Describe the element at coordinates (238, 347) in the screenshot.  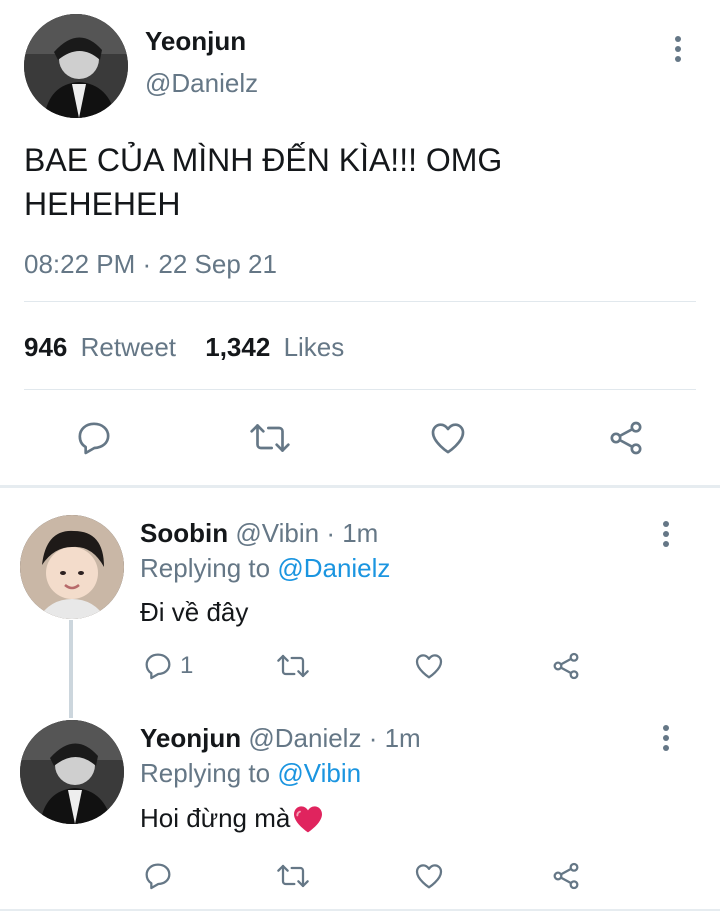
I see `like-count: 1,342` at that location.